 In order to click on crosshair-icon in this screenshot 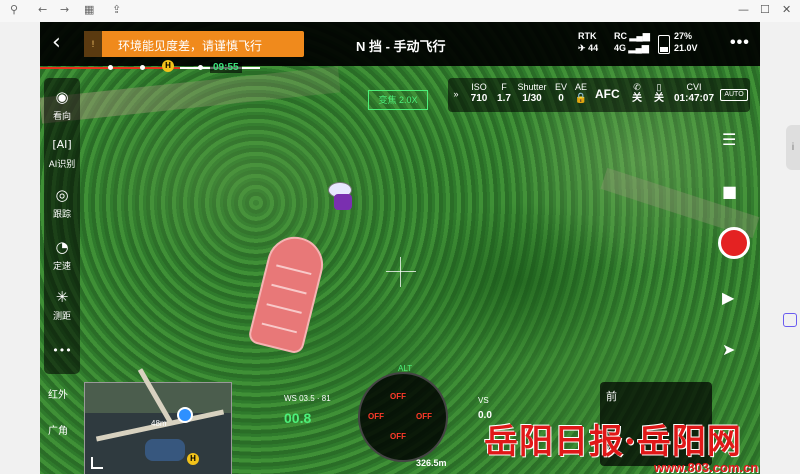, I will do `click(401, 272)`.